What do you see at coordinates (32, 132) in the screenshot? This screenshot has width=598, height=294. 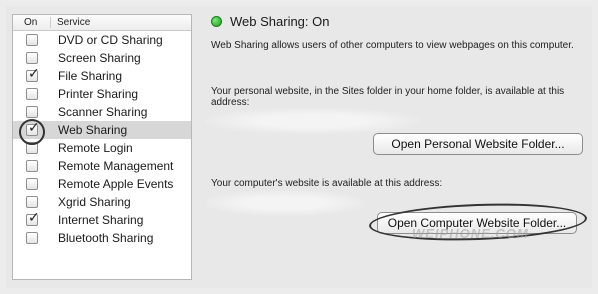 I see `highlight-circle-checkbox` at bounding box center [32, 132].